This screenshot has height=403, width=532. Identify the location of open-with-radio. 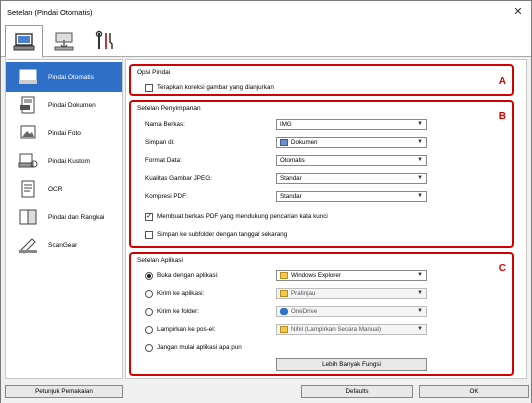
(149, 275).